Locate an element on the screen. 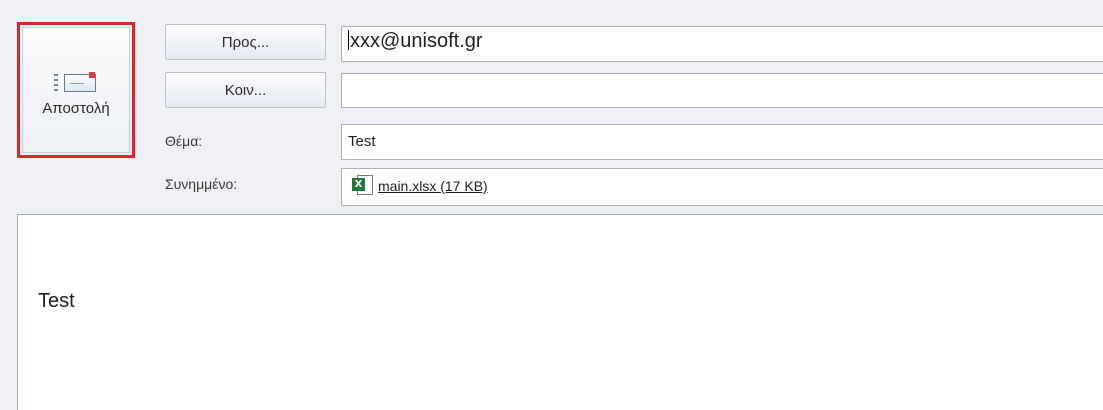 This screenshot has width=1103, height=410. send-label: Αποστολή is located at coordinates (76, 108).